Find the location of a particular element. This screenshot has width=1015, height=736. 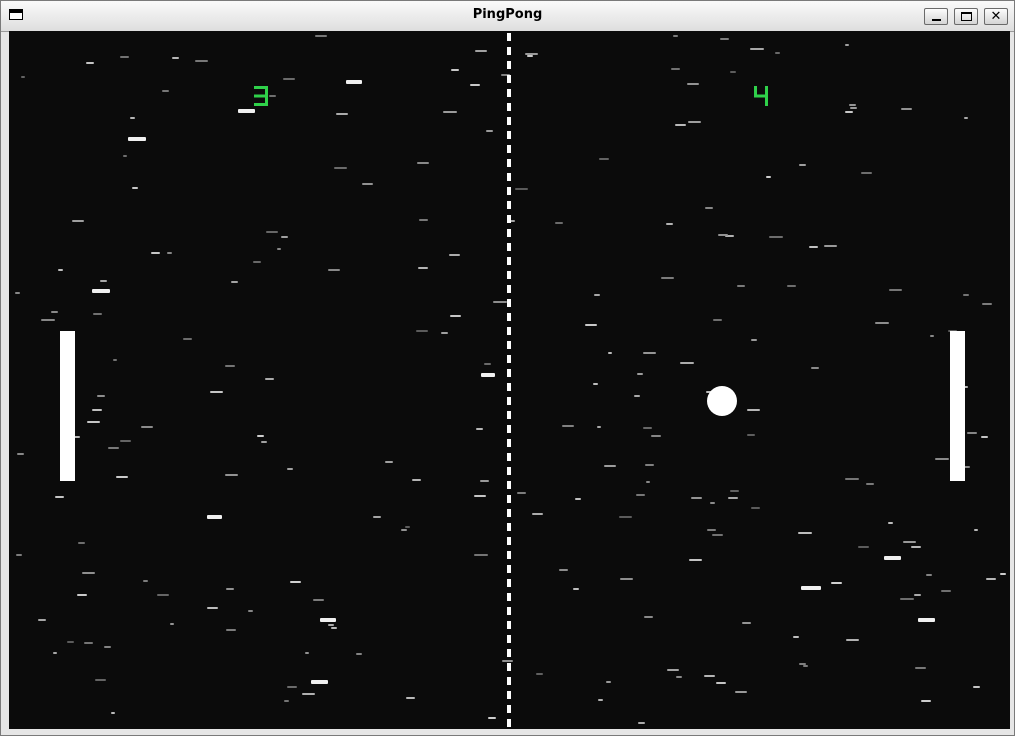

minimize-button is located at coordinates (936, 16).